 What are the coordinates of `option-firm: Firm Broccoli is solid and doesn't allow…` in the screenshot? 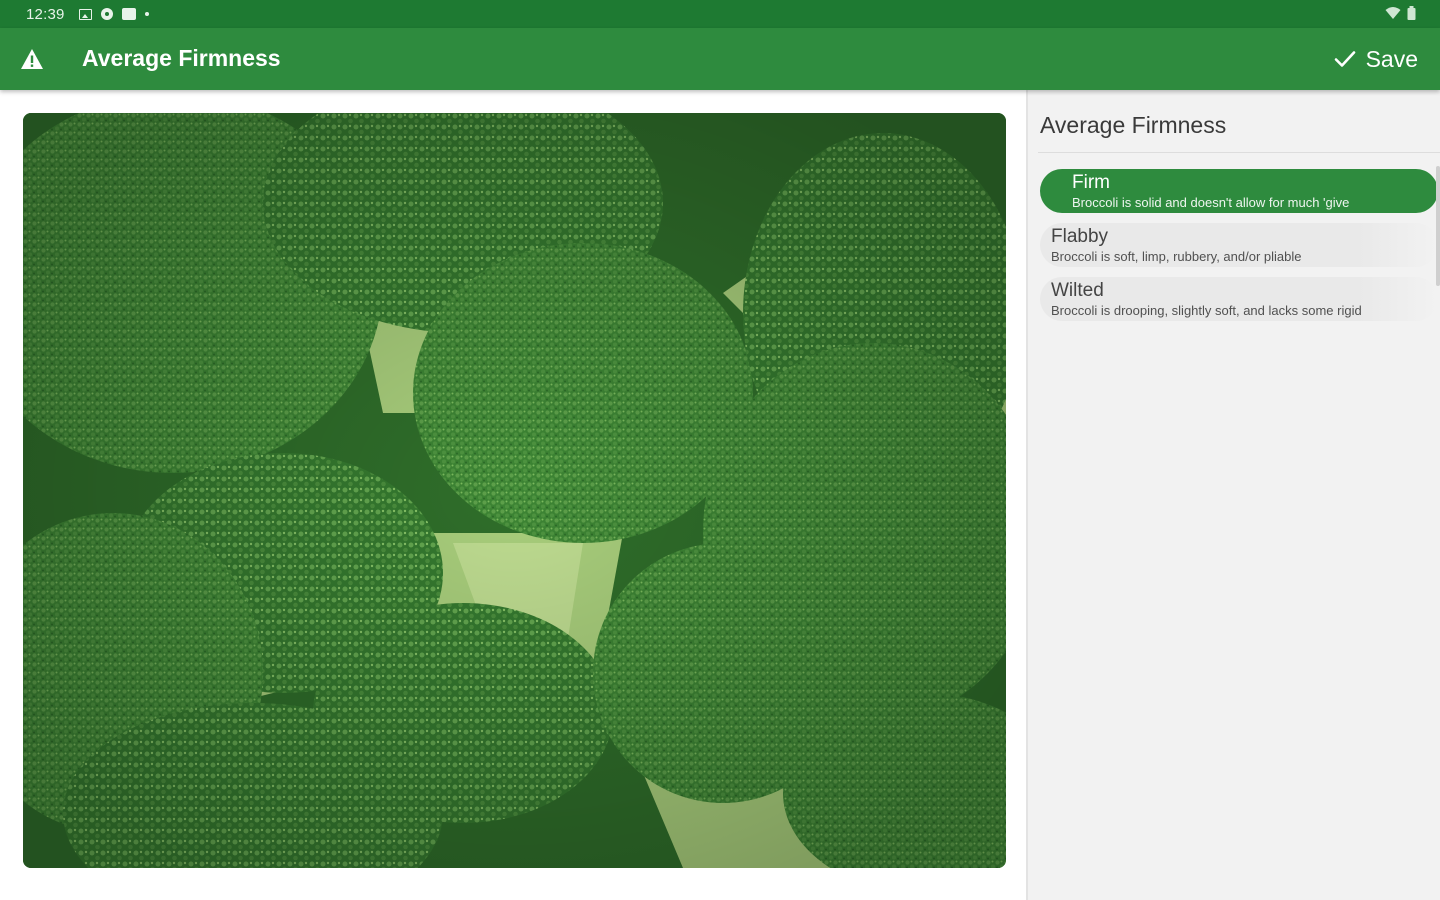 It's located at (1239, 191).